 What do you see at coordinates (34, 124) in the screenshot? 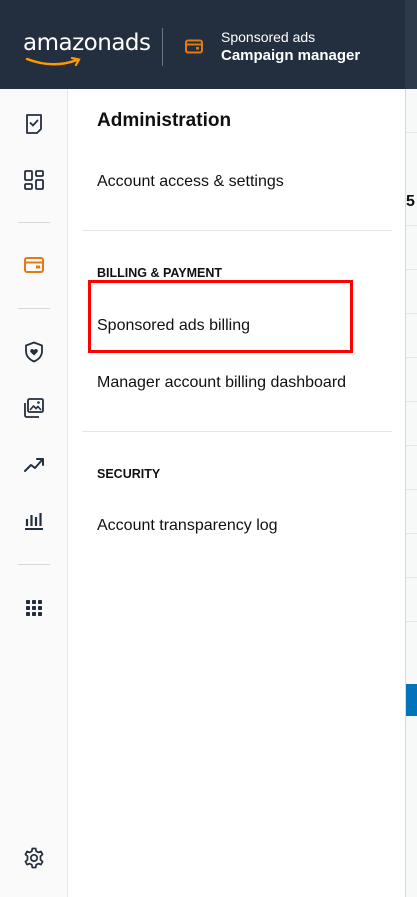
I see `tasks-icon` at bounding box center [34, 124].